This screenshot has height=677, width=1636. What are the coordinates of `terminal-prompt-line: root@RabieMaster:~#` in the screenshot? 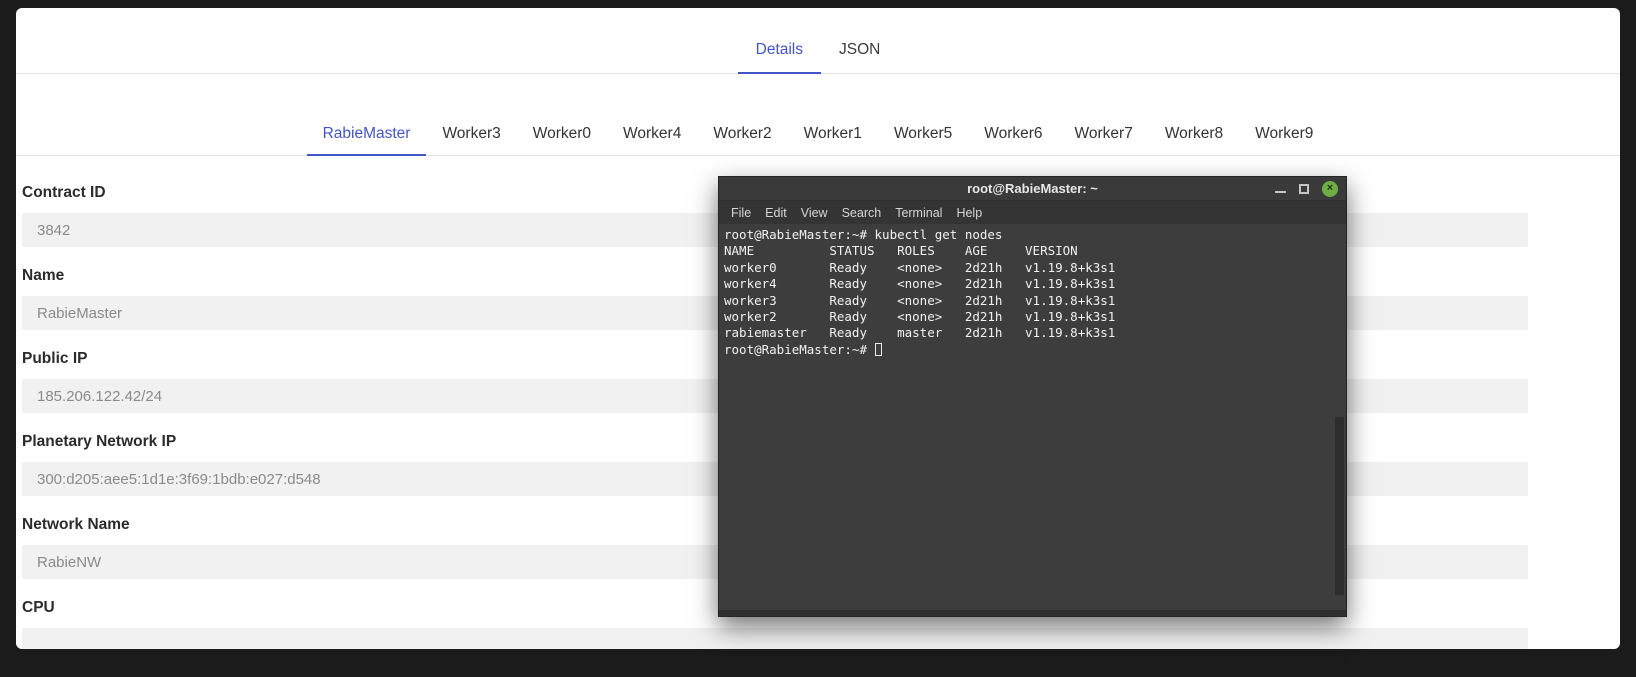 It's located at (1027, 350).